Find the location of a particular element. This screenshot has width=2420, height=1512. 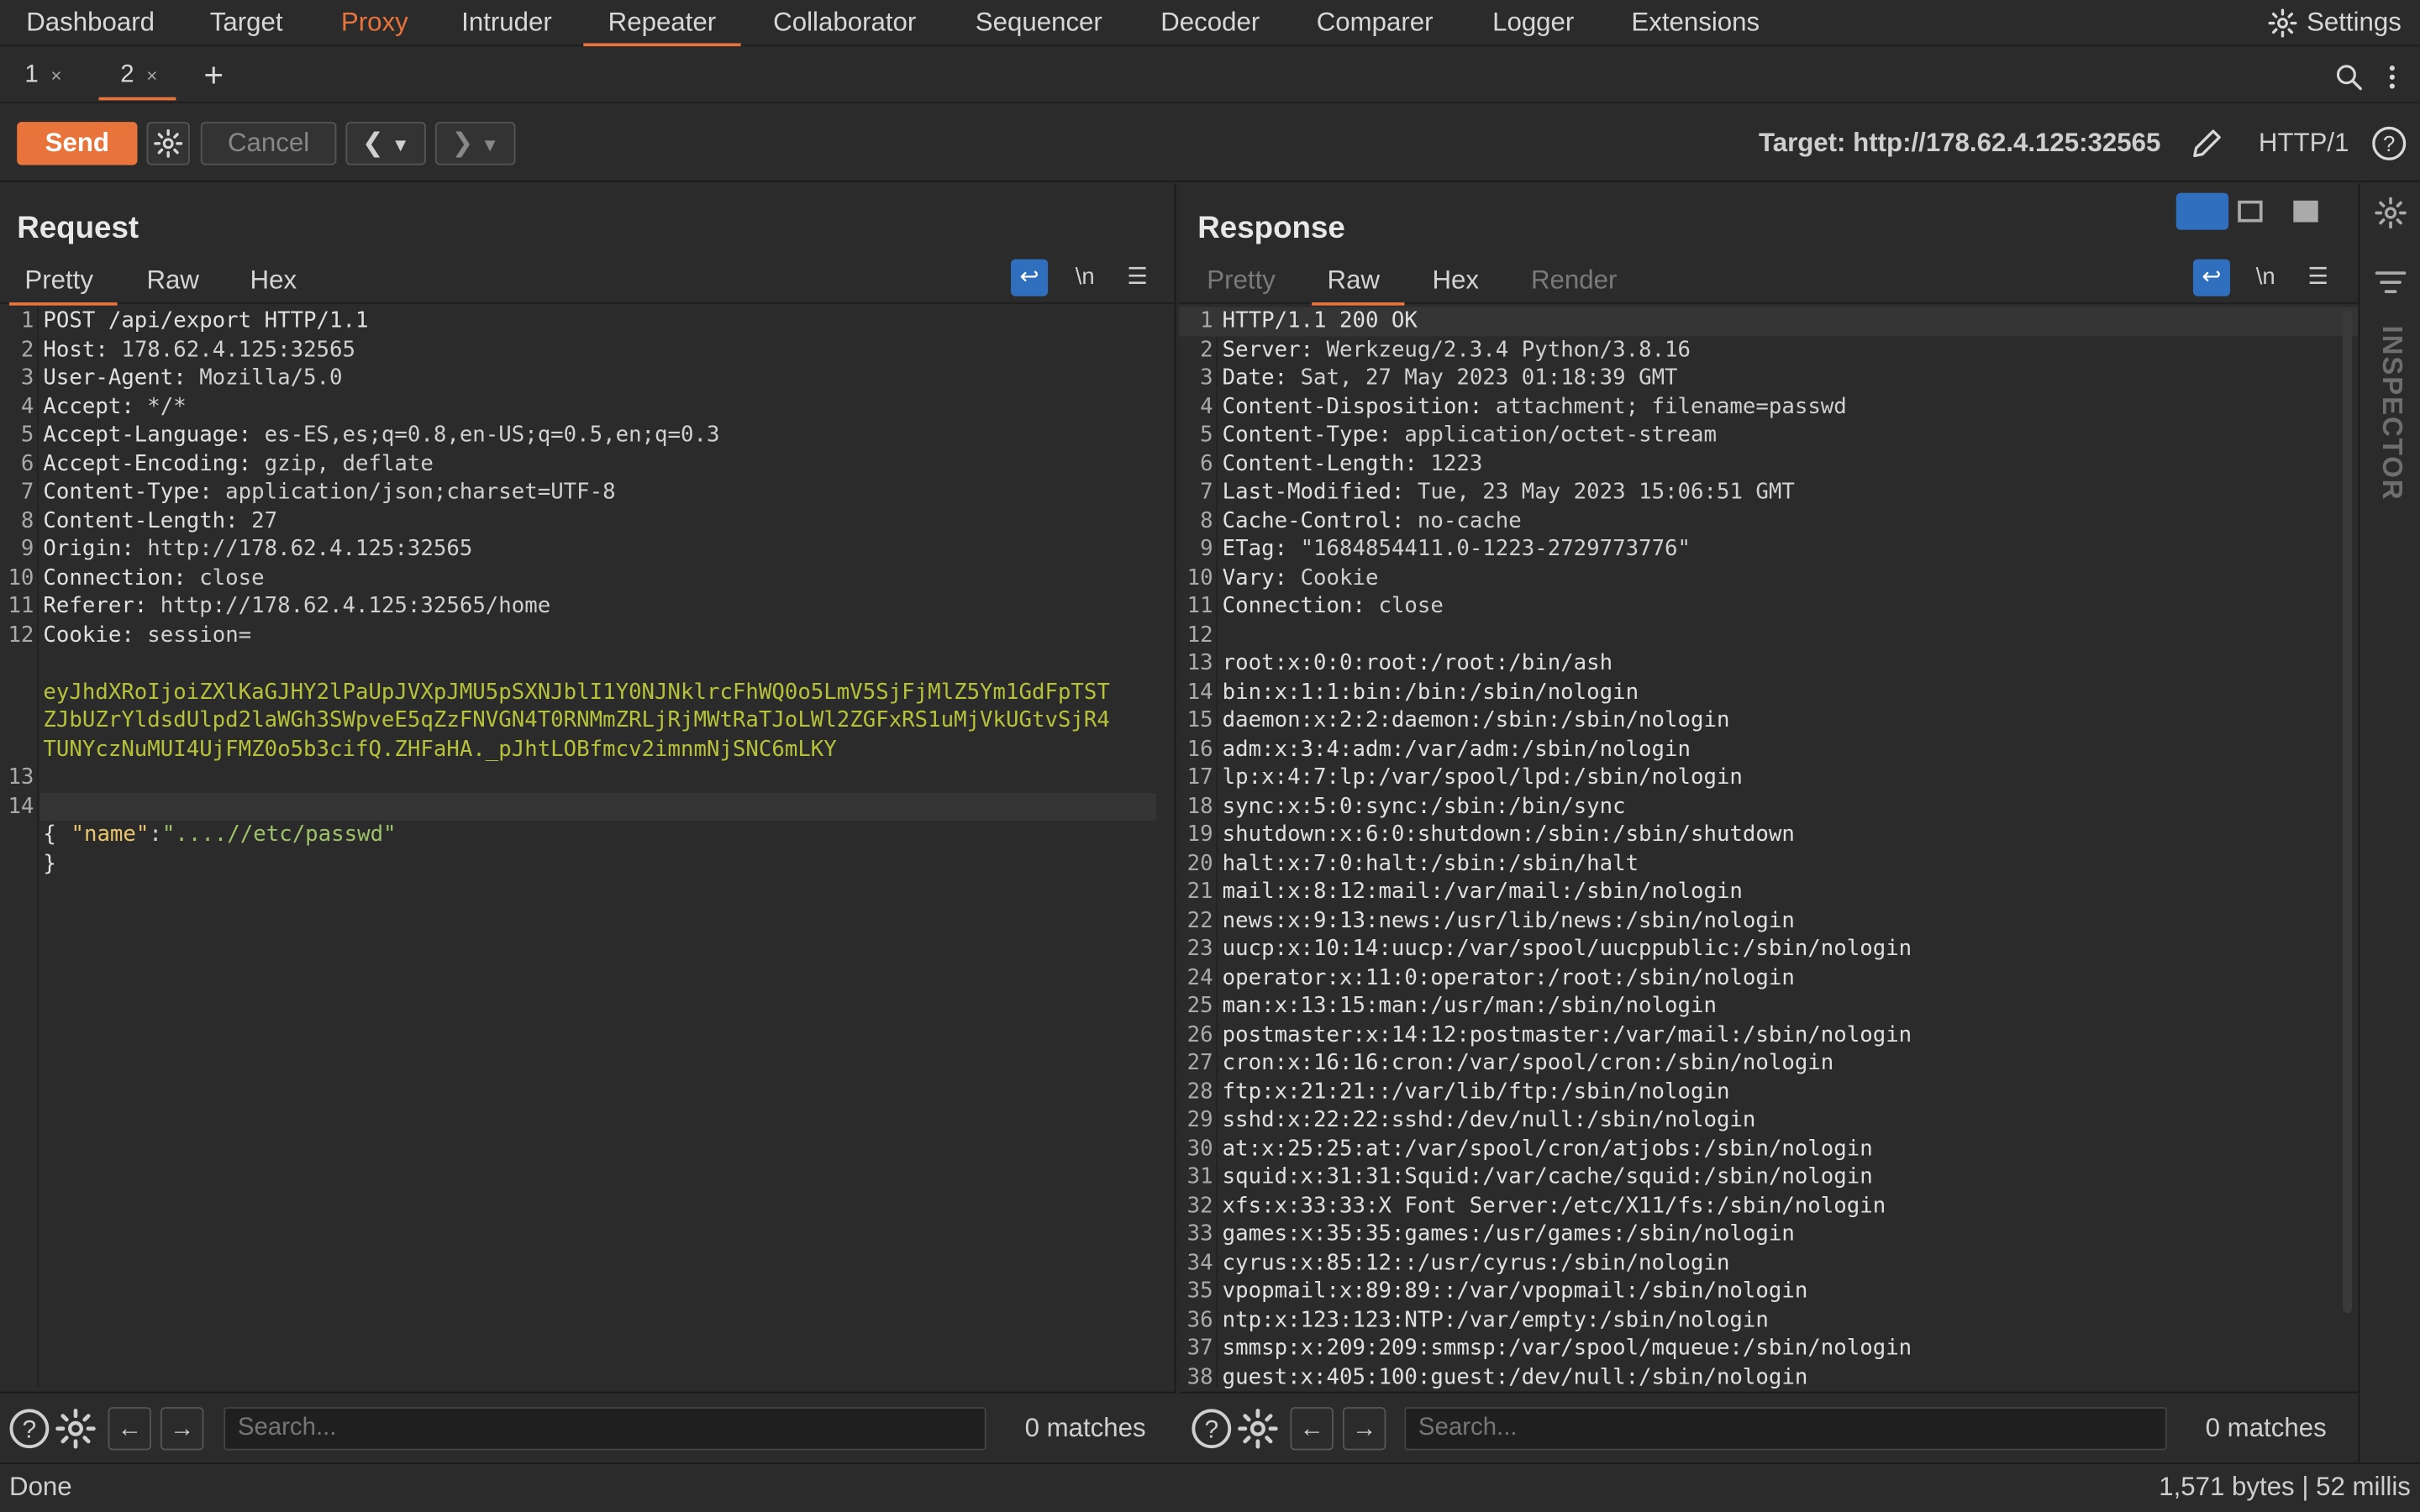

nav-tab-repeater: Repeater is located at coordinates (662, 23).